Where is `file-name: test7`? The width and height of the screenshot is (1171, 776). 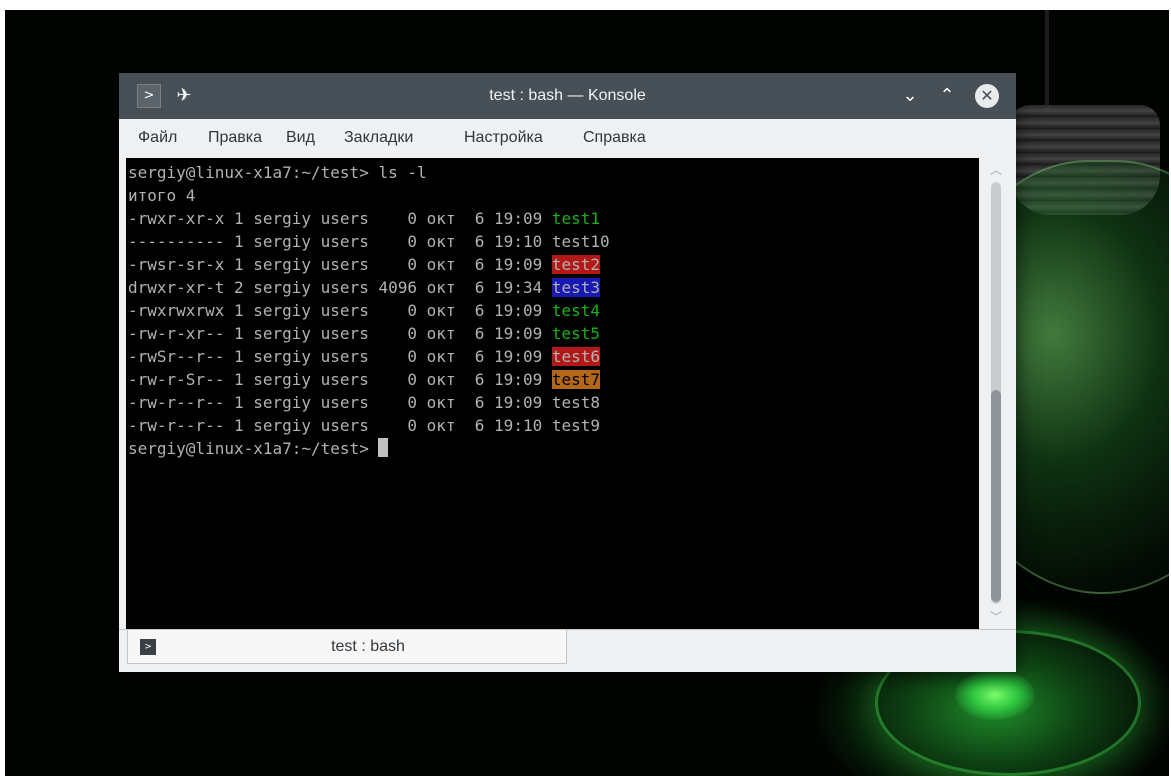 file-name: test7 is located at coordinates (576, 379).